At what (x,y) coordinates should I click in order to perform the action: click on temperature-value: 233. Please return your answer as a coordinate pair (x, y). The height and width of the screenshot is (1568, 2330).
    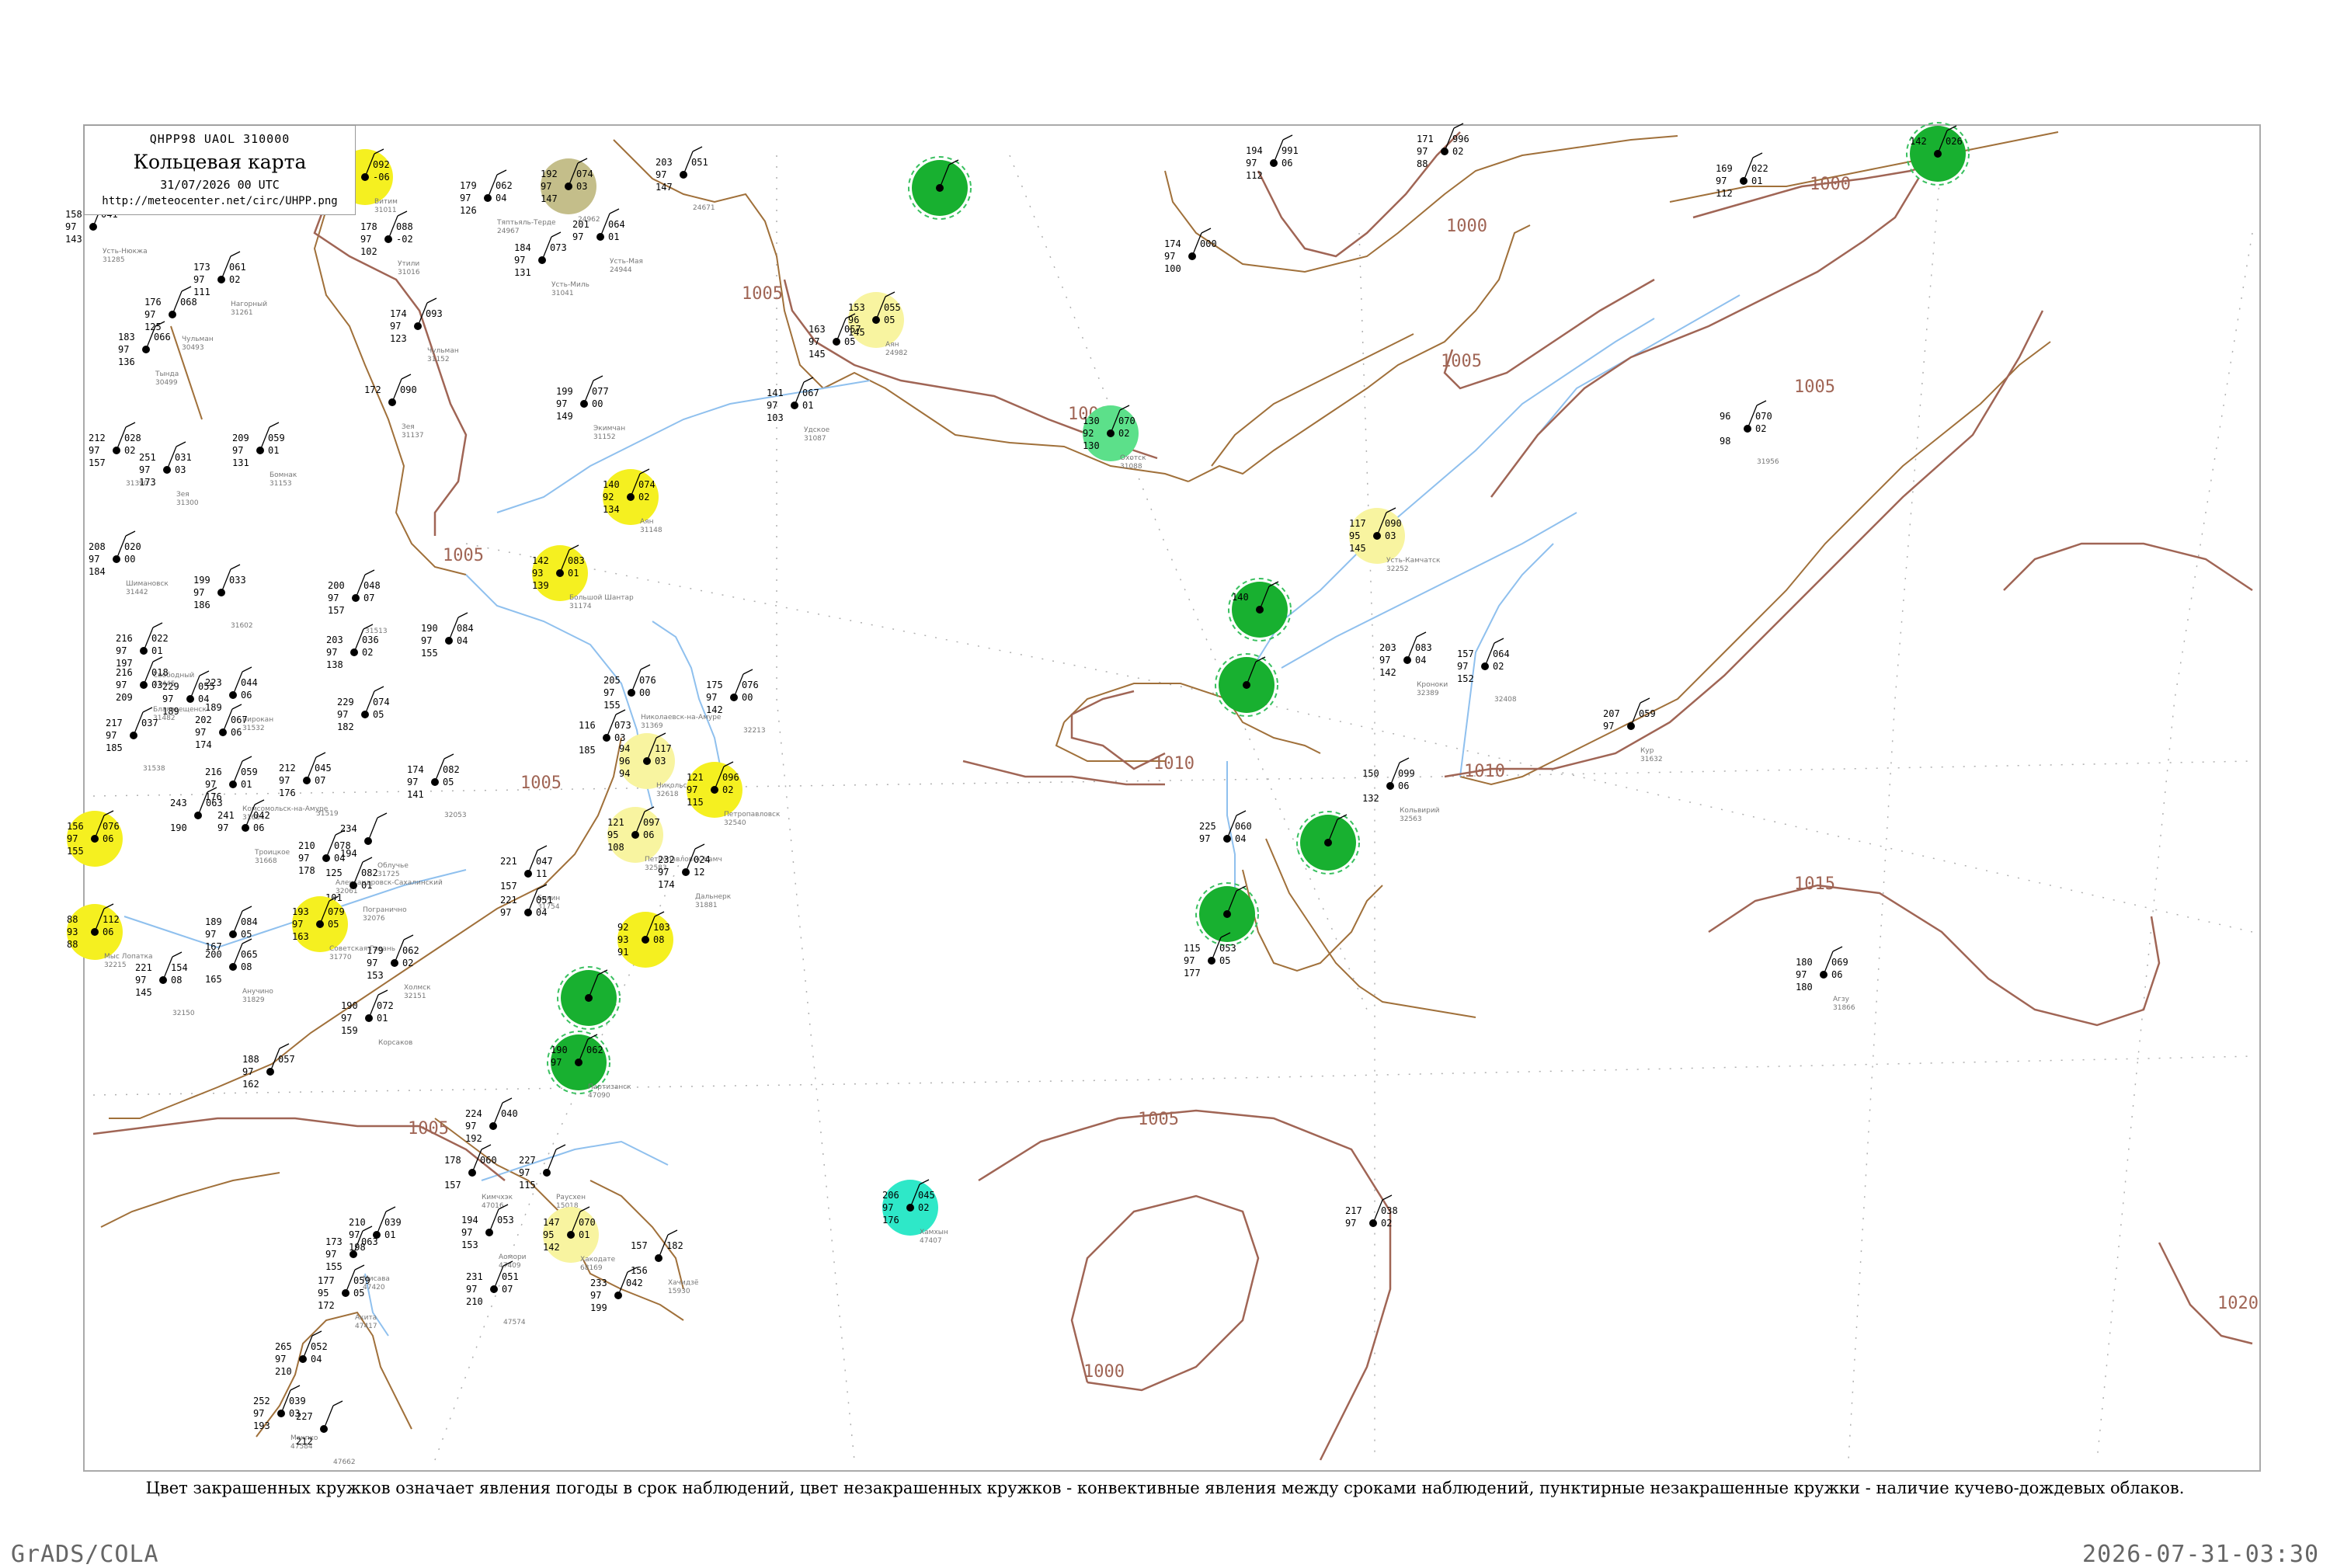
    Looking at the image, I should click on (598, 1283).